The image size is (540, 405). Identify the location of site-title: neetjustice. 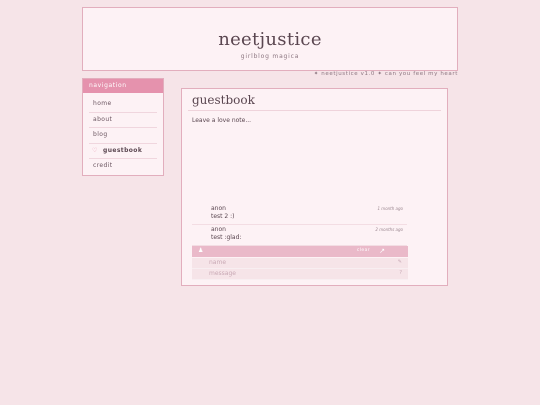
(270, 39).